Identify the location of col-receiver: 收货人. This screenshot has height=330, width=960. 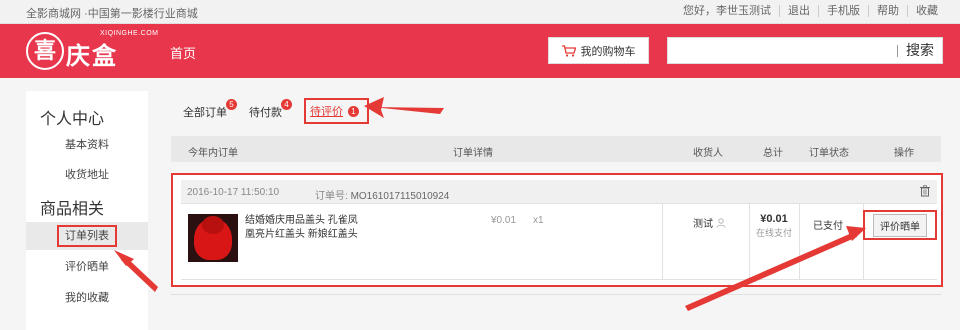
(708, 153).